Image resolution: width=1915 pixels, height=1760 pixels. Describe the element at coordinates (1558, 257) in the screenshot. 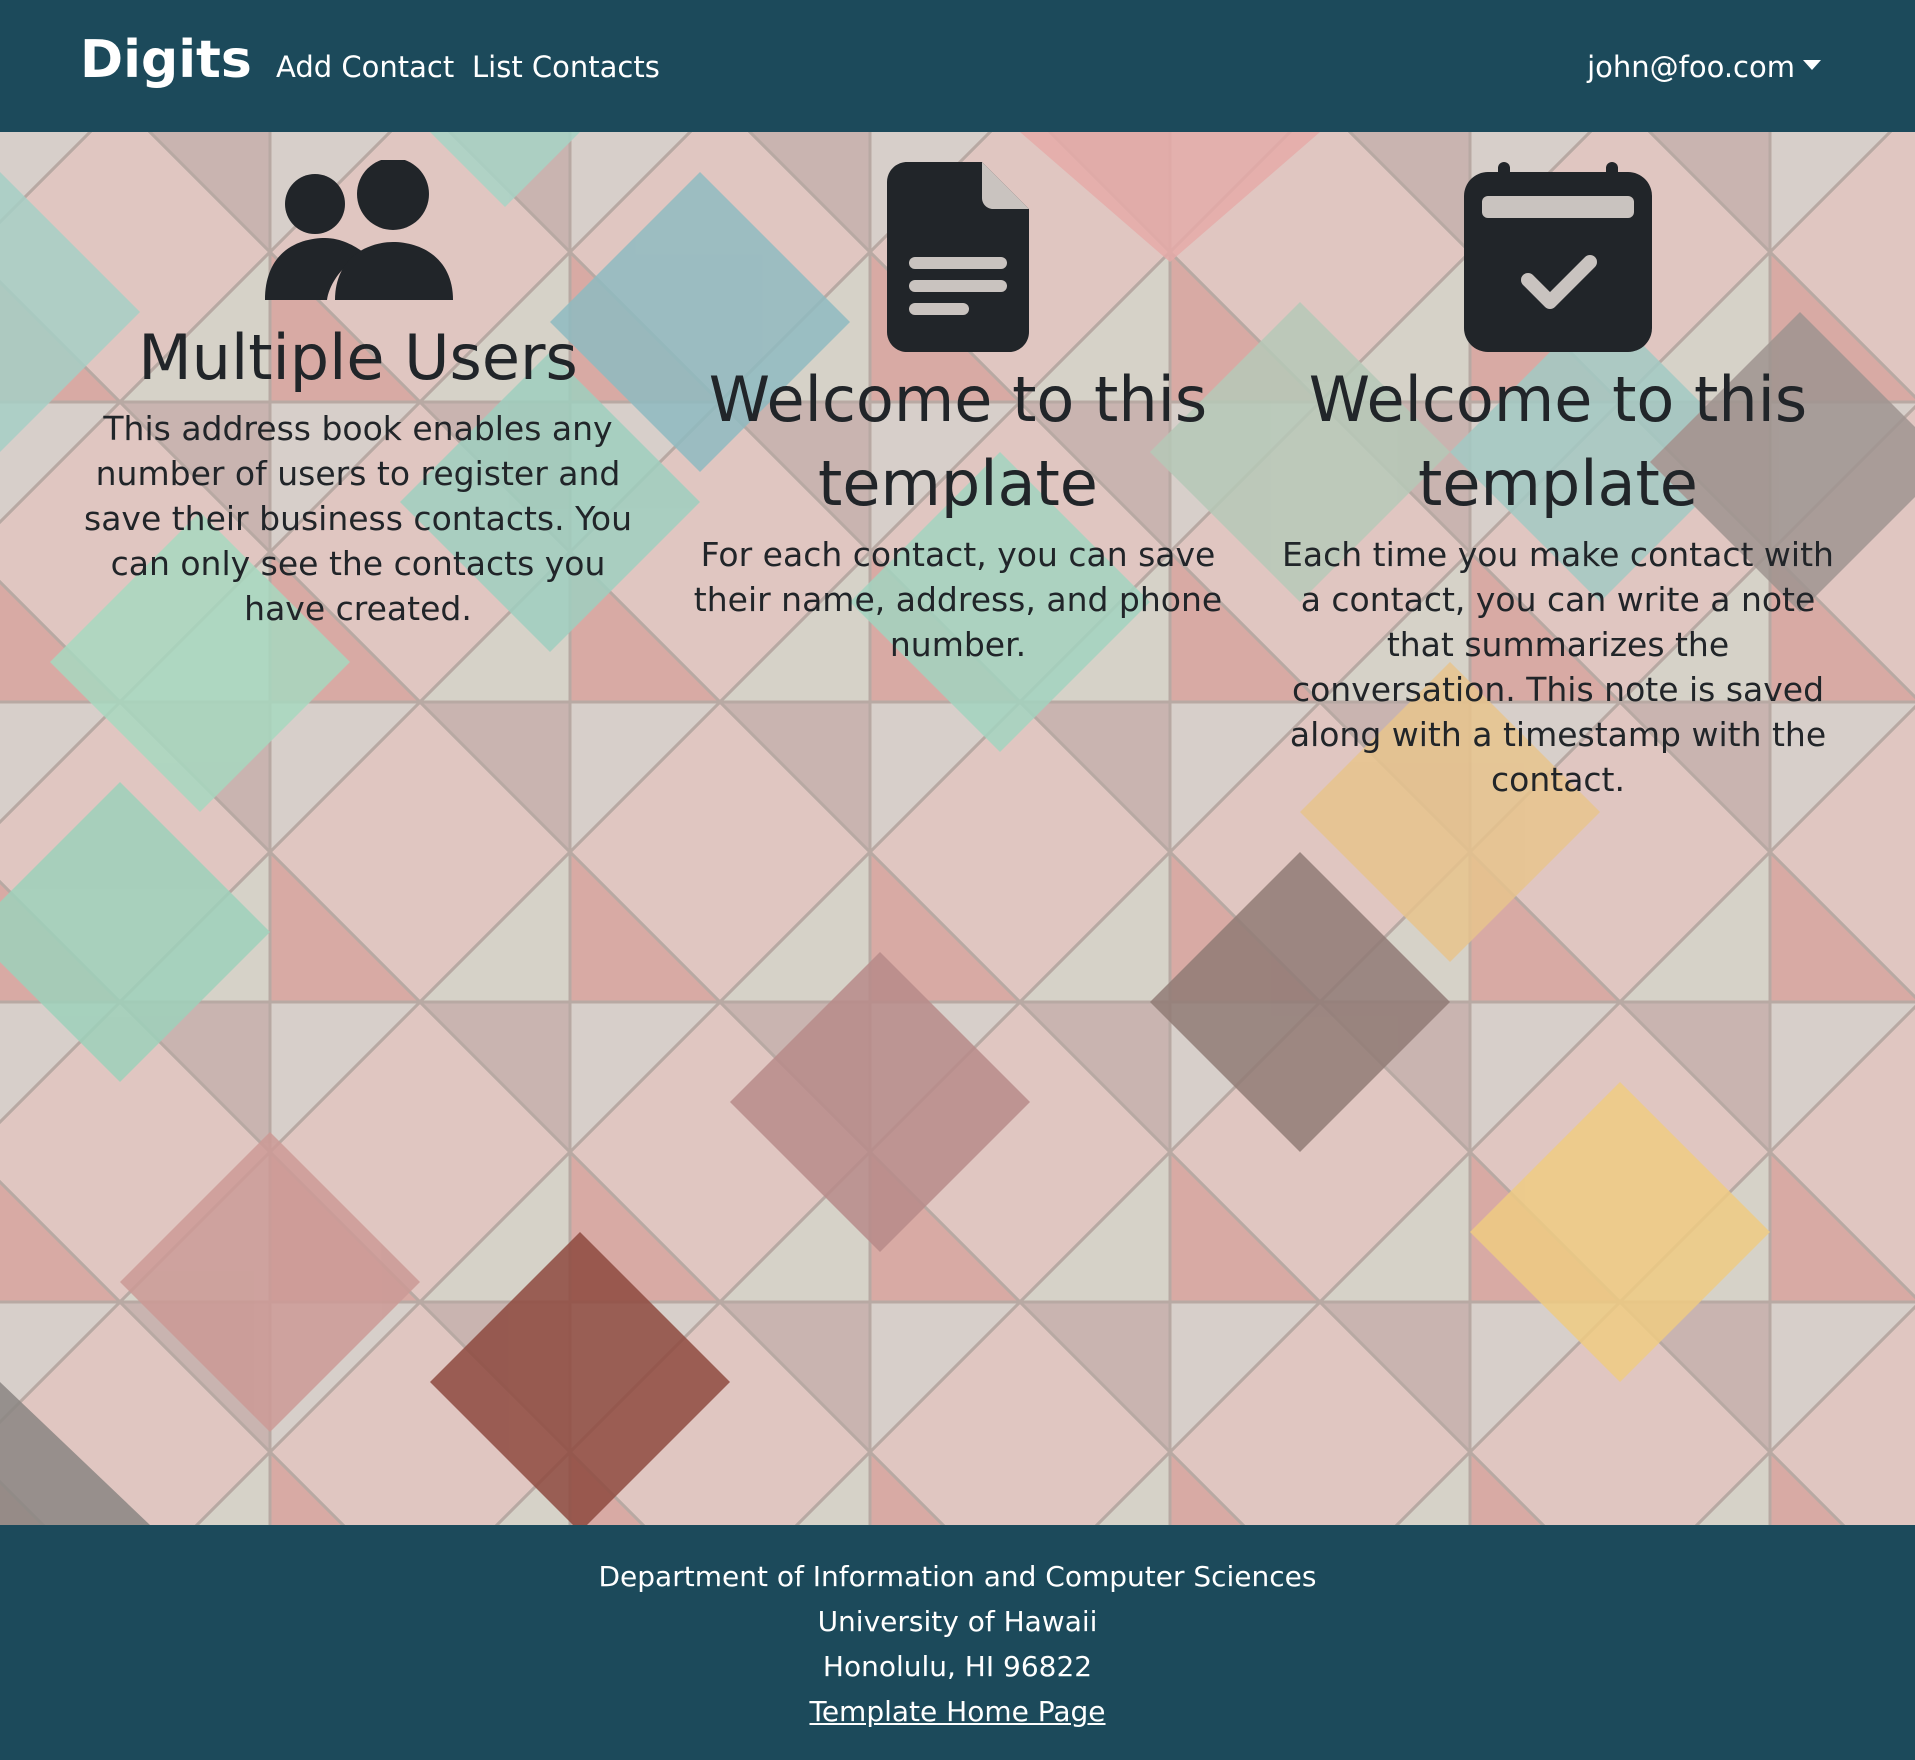

I see `calendar-check-icon` at that location.